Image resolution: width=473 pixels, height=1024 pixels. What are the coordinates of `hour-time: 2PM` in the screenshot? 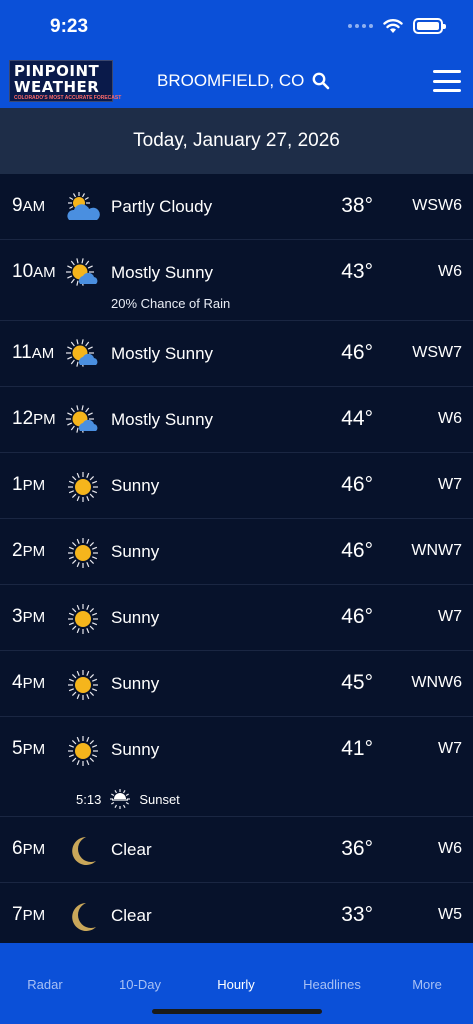 It's located at (28, 551).